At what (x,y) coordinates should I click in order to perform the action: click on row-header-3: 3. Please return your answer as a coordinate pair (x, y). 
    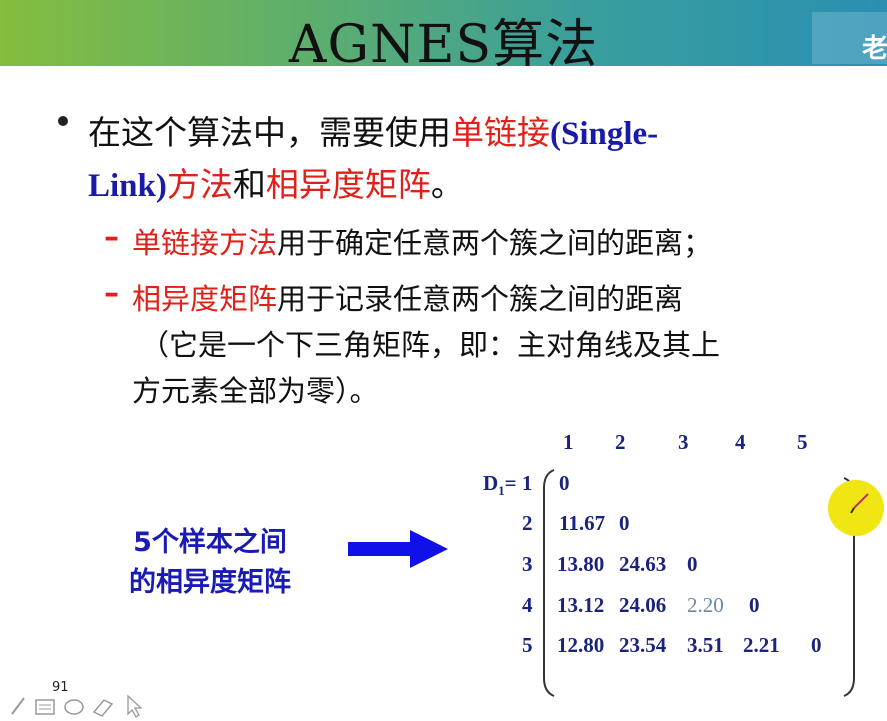
    Looking at the image, I should click on (527, 564).